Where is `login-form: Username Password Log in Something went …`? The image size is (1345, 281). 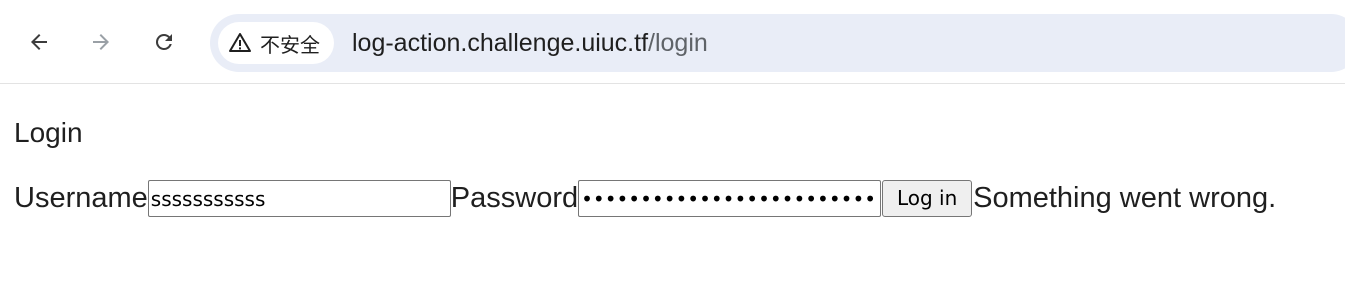 login-form: Username Password Log in Something went … is located at coordinates (645, 198).